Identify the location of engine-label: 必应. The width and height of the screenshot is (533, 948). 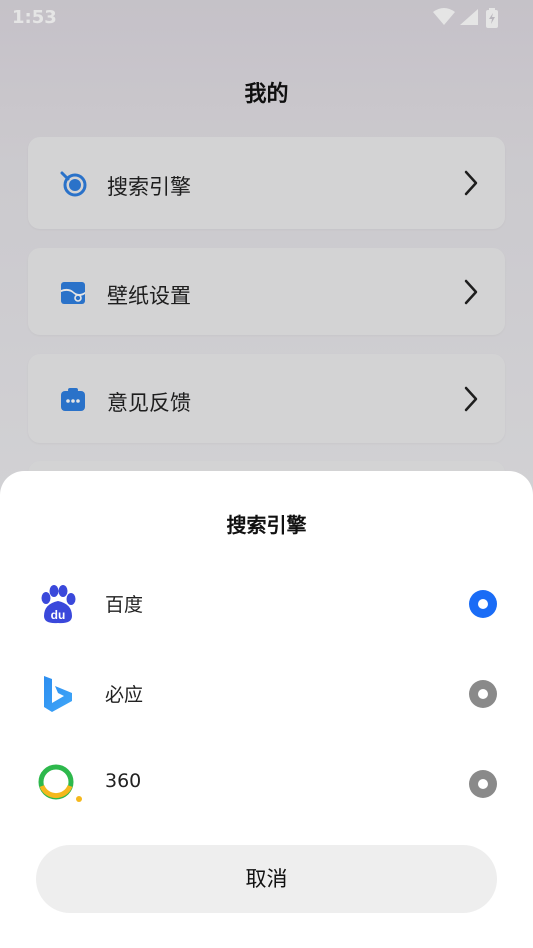
(124, 695).